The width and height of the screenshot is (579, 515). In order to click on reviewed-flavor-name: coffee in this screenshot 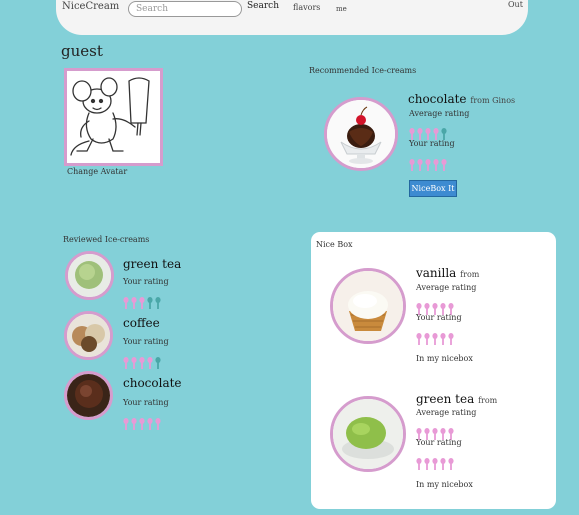, I will do `click(141, 323)`.